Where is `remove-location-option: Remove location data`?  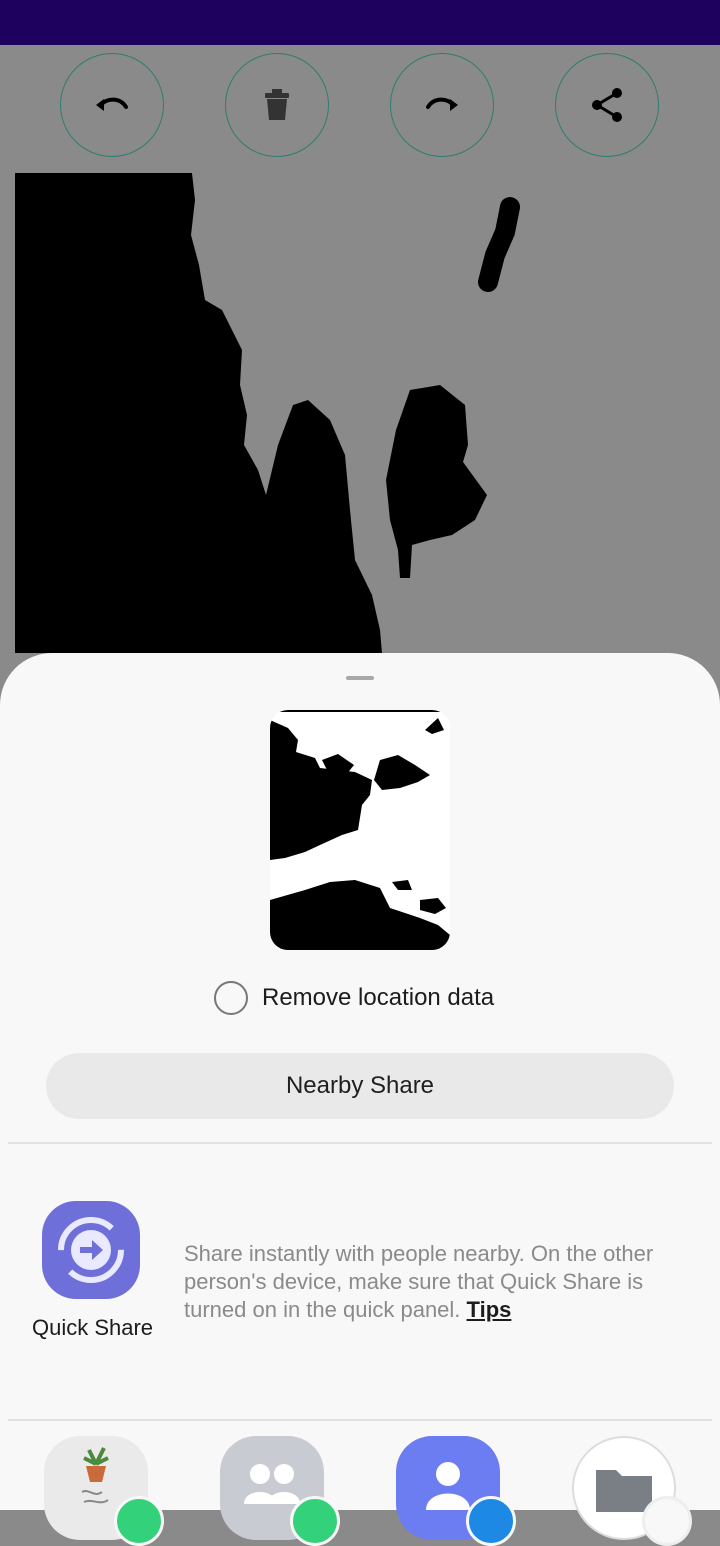
remove-location-option: Remove location data is located at coordinates (354, 998).